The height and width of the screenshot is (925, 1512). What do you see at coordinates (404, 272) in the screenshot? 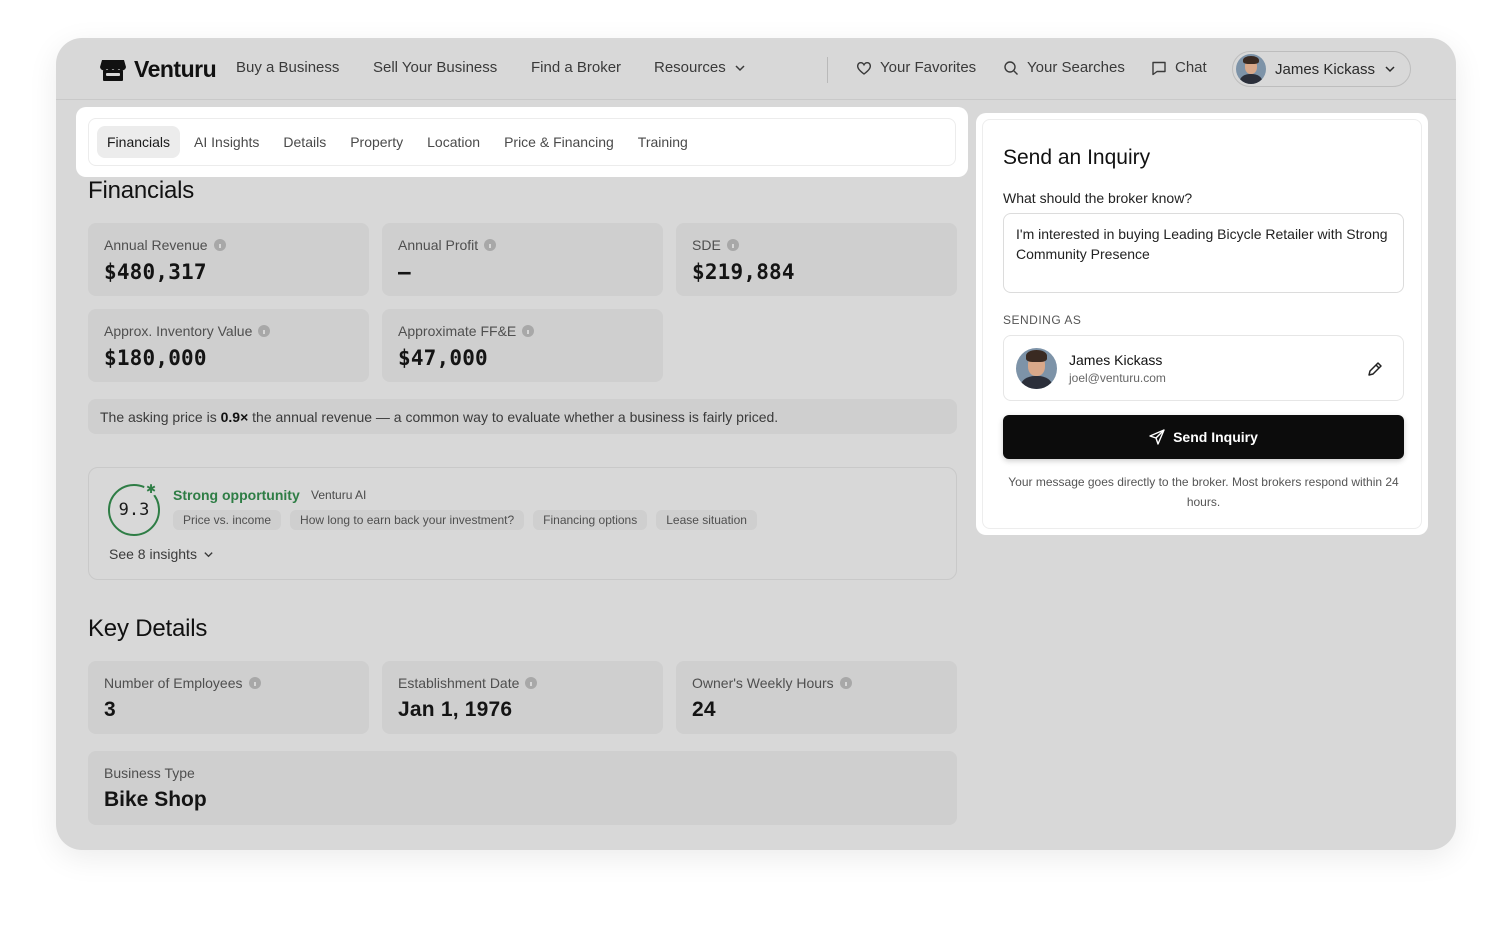
I see `stat-value: —` at bounding box center [404, 272].